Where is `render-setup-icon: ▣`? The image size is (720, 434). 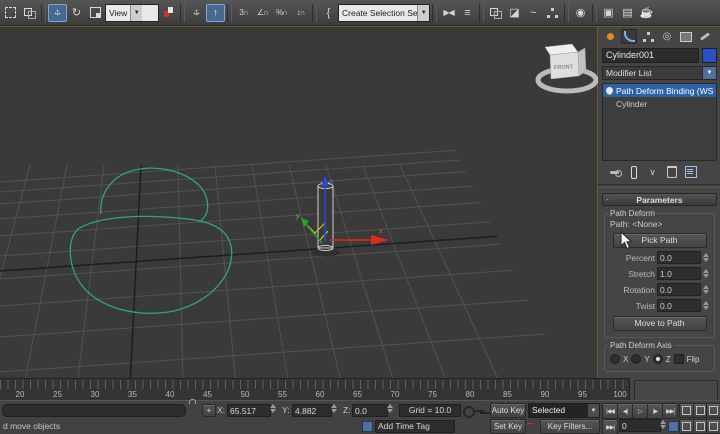 render-setup-icon: ▣ is located at coordinates (608, 13).